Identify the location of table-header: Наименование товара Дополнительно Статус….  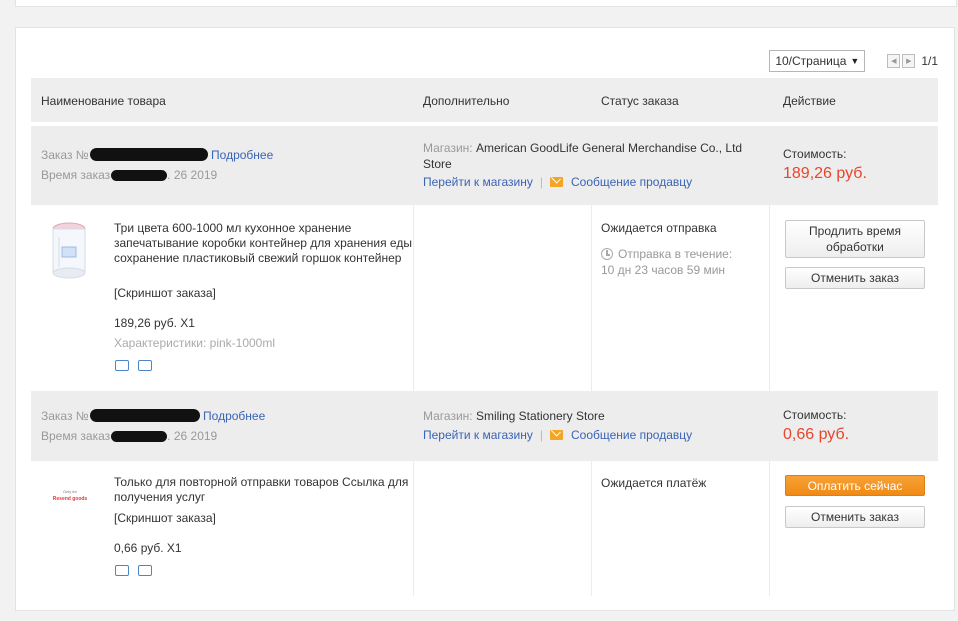
(484, 100).